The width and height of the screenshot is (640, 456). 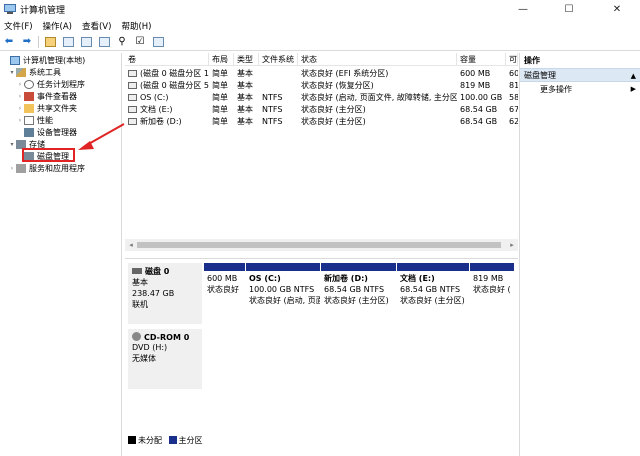 What do you see at coordinates (222, 278) in the screenshot?
I see `partition-size: 600 MB` at bounding box center [222, 278].